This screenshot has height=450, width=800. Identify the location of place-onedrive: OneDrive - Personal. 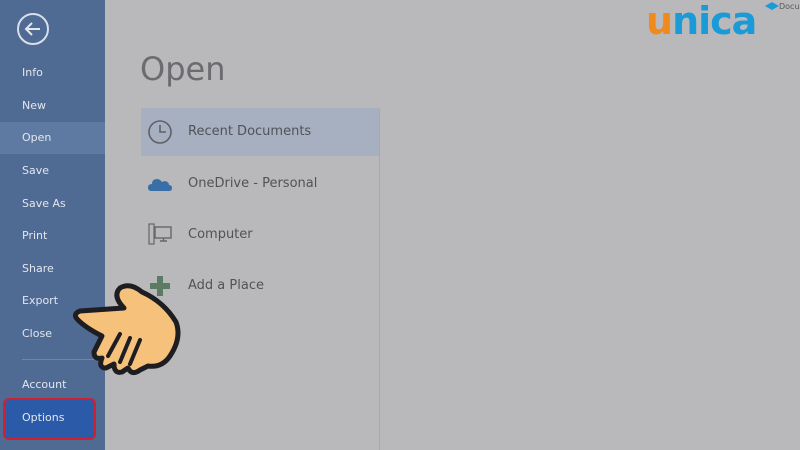
(260, 184).